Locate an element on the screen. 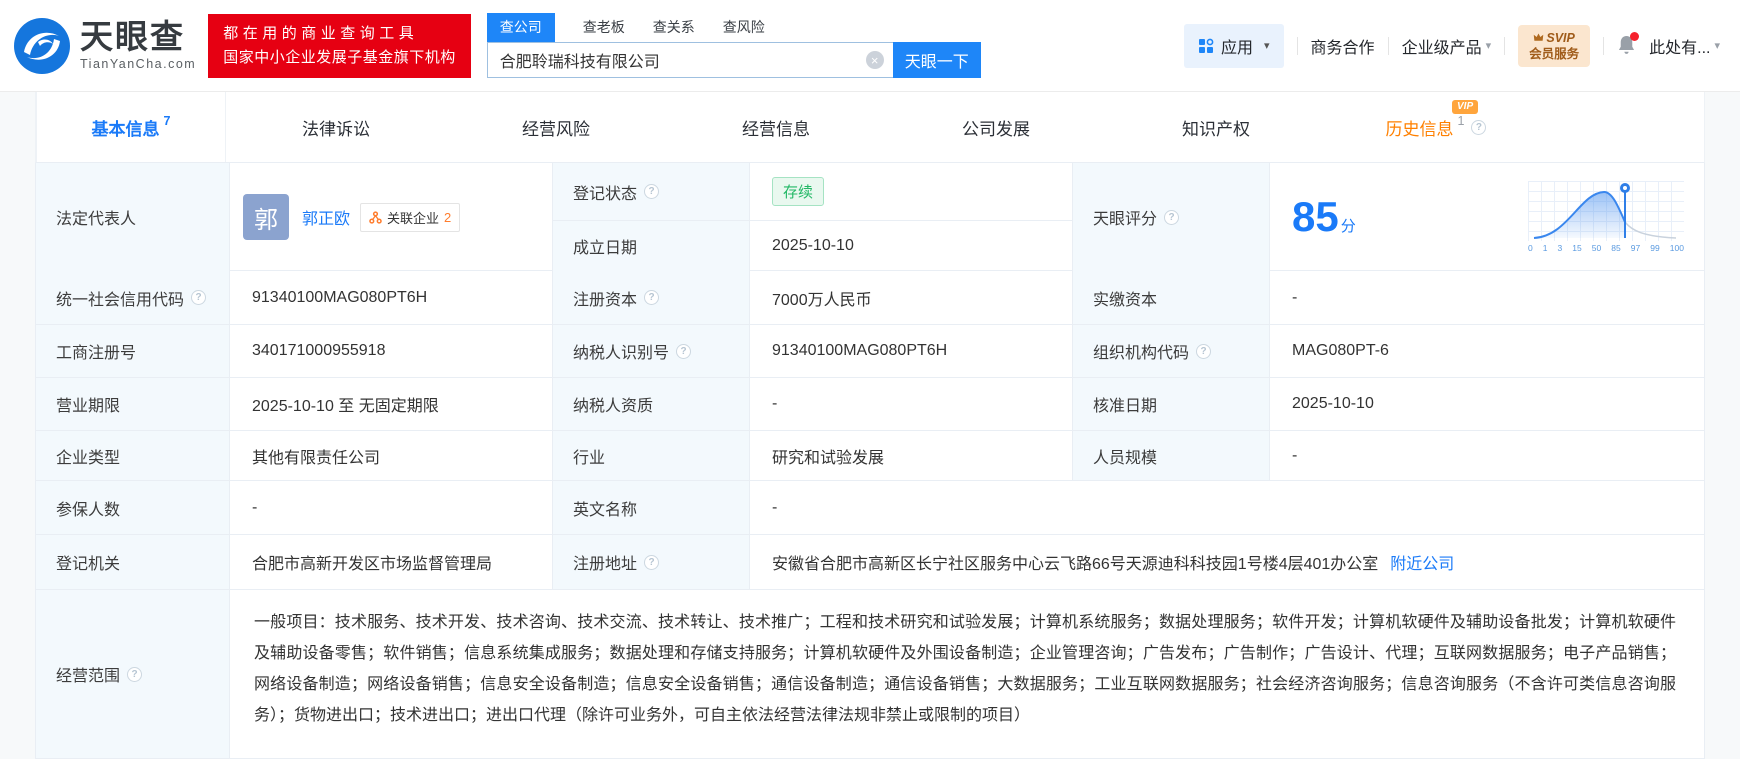 This screenshot has height=767, width=1740. industry-label: 行业 is located at coordinates (651, 455).